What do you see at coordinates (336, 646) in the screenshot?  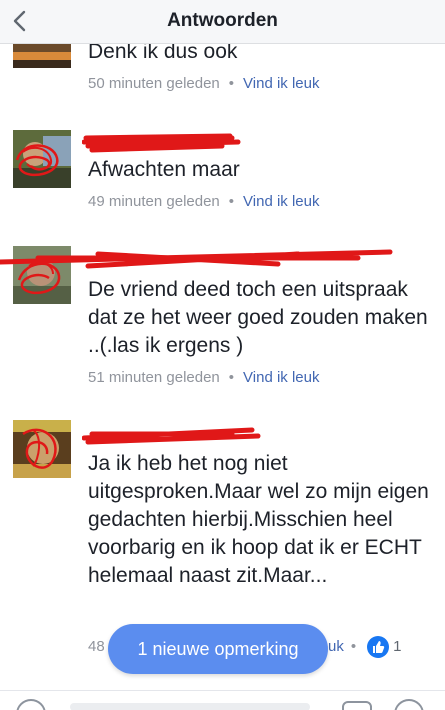 I see `like-link-partial: uk` at bounding box center [336, 646].